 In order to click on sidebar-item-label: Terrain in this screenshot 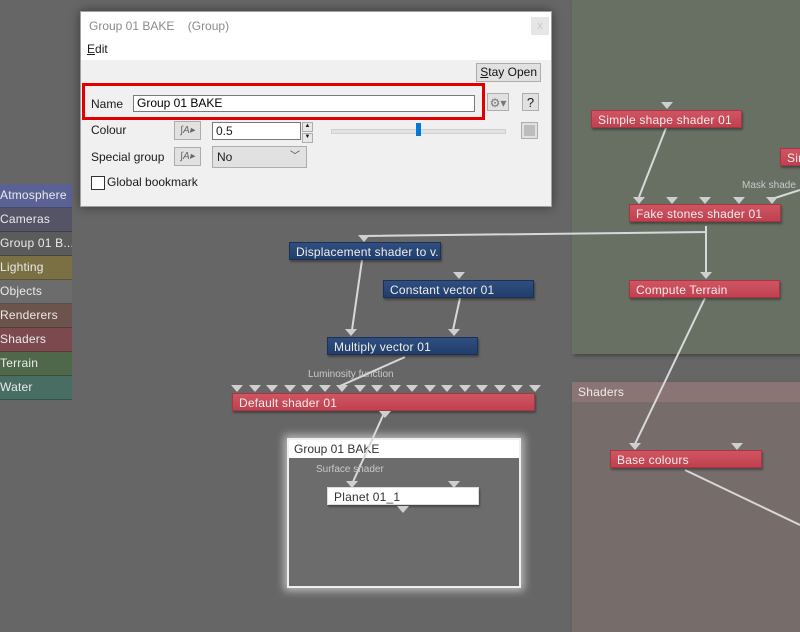, I will do `click(19, 363)`.